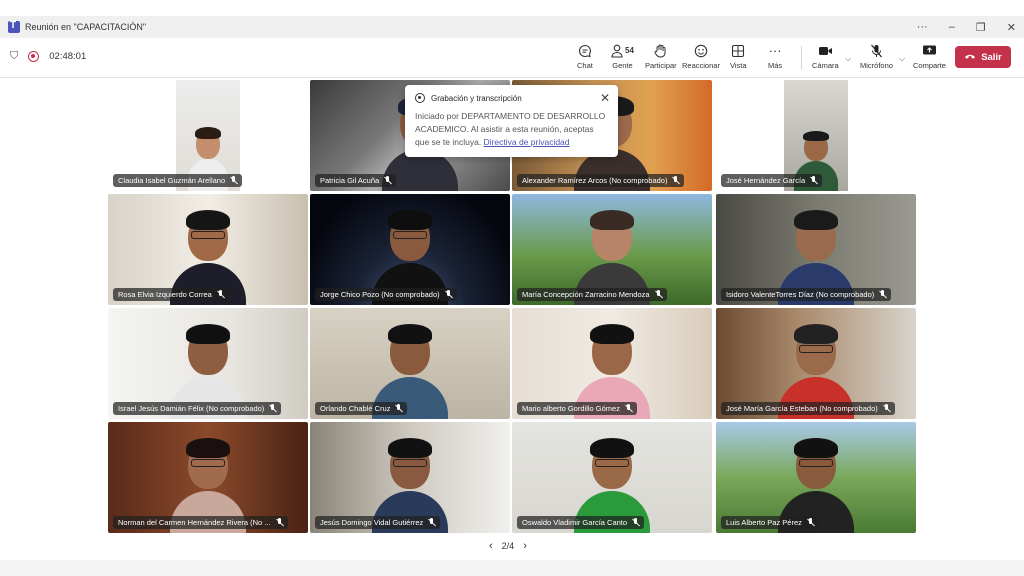 The width and height of the screenshot is (1024, 576). Describe the element at coordinates (612, 363) in the screenshot. I see `participant-tile: Mario alberto Gordillo Gómez` at that location.